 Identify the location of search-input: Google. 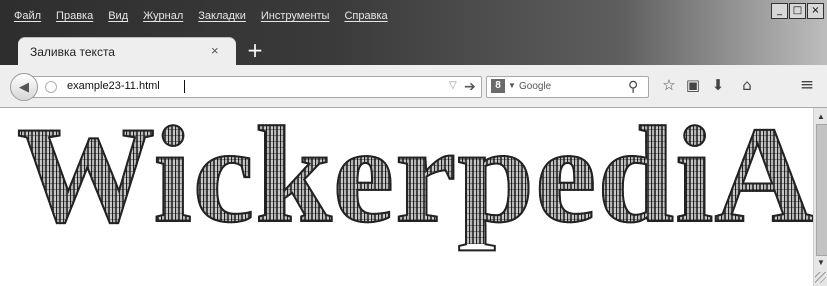
(535, 86).